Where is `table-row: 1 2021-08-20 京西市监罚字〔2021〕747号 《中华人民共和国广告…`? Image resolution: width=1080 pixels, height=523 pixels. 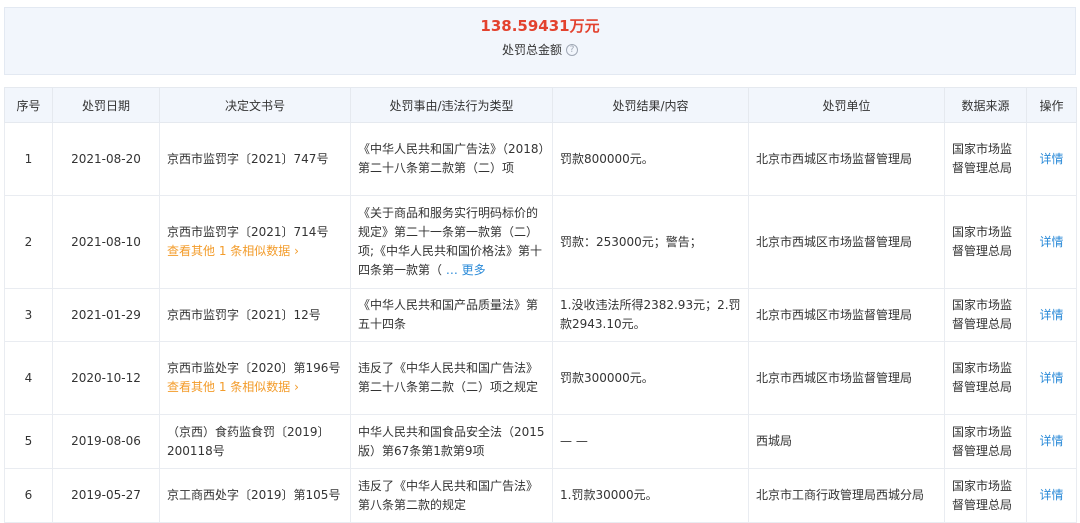
table-row: 1 2021-08-20 京西市监罚字〔2021〕747号 《中华人民共和国广告… is located at coordinates (540, 159).